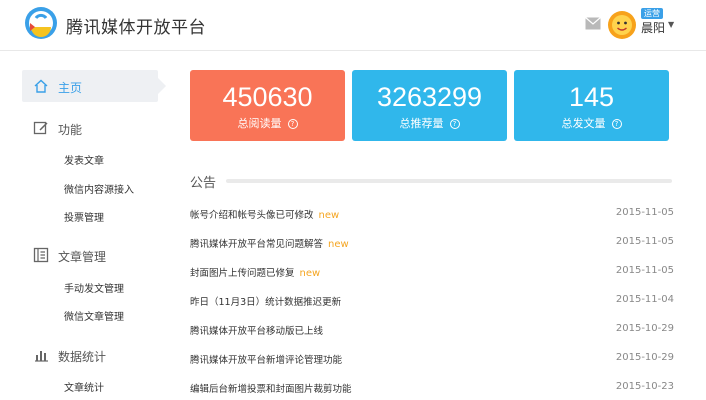 Image resolution: width=706 pixels, height=400 pixels. Describe the element at coordinates (449, 181) in the screenshot. I see `divider` at that location.